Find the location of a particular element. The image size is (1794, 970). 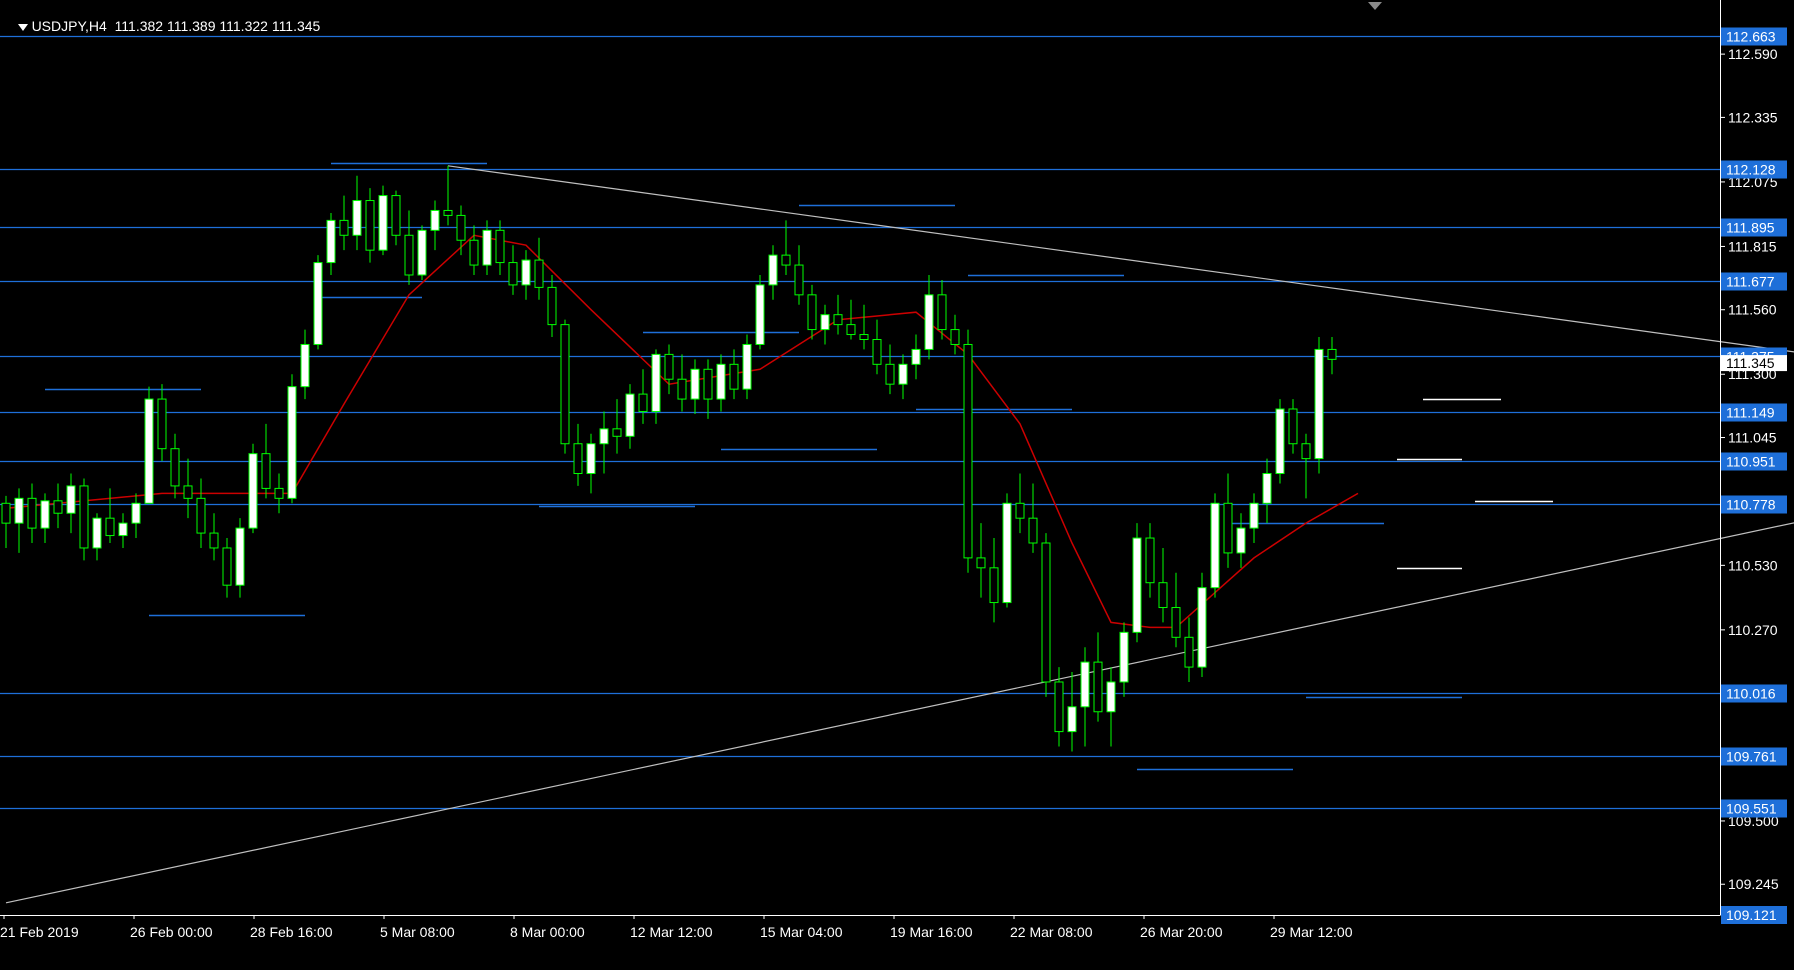

price-tag-label: 110.778 is located at coordinates (1751, 505).